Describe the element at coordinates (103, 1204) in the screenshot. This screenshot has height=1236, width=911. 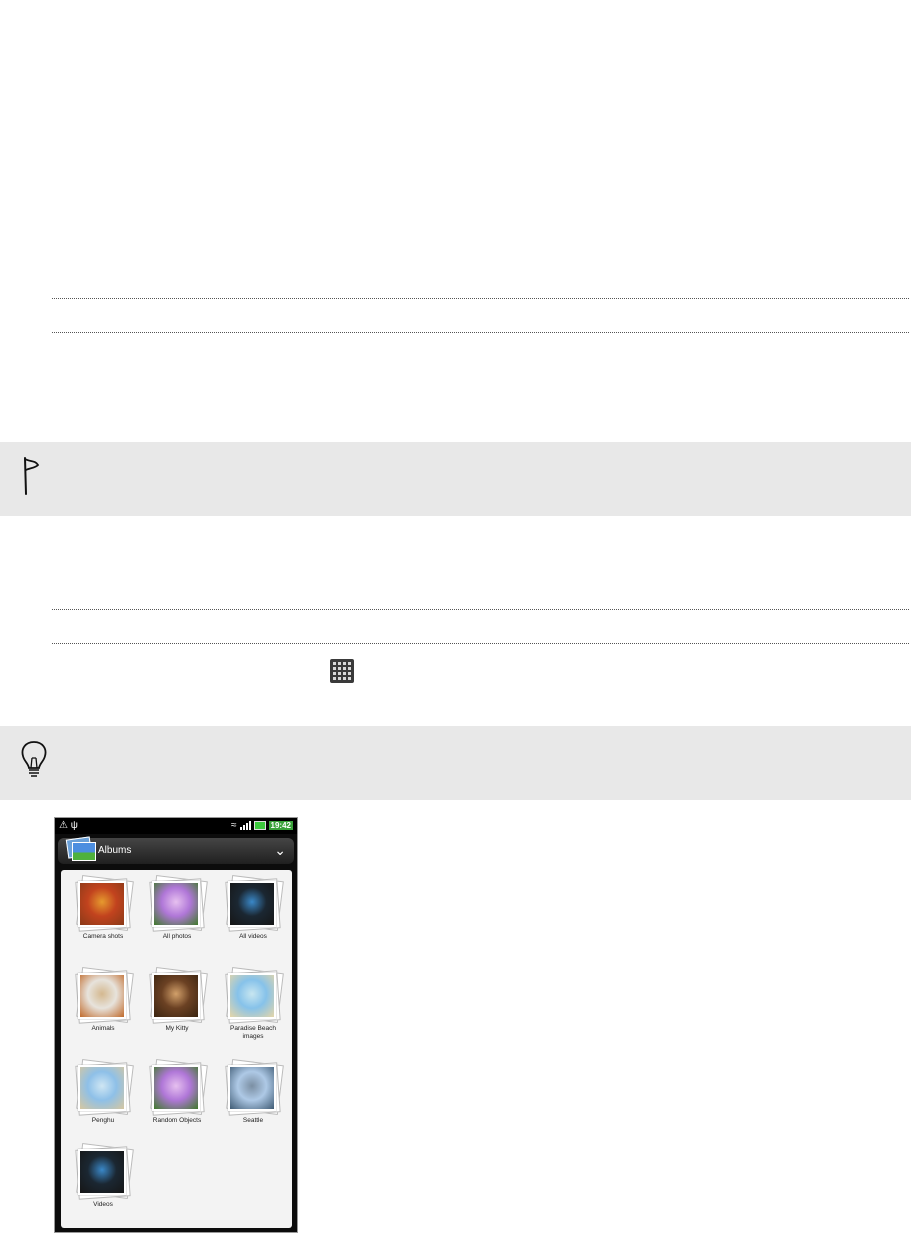
I see `album-label: Videos` at that location.